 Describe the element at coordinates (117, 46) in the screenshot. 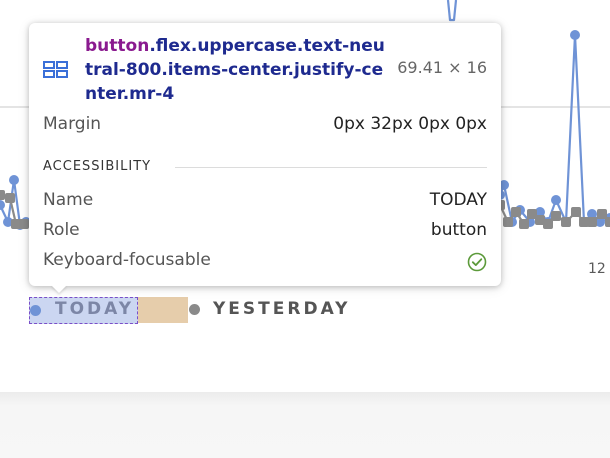

I see `selector-tag: button` at that location.